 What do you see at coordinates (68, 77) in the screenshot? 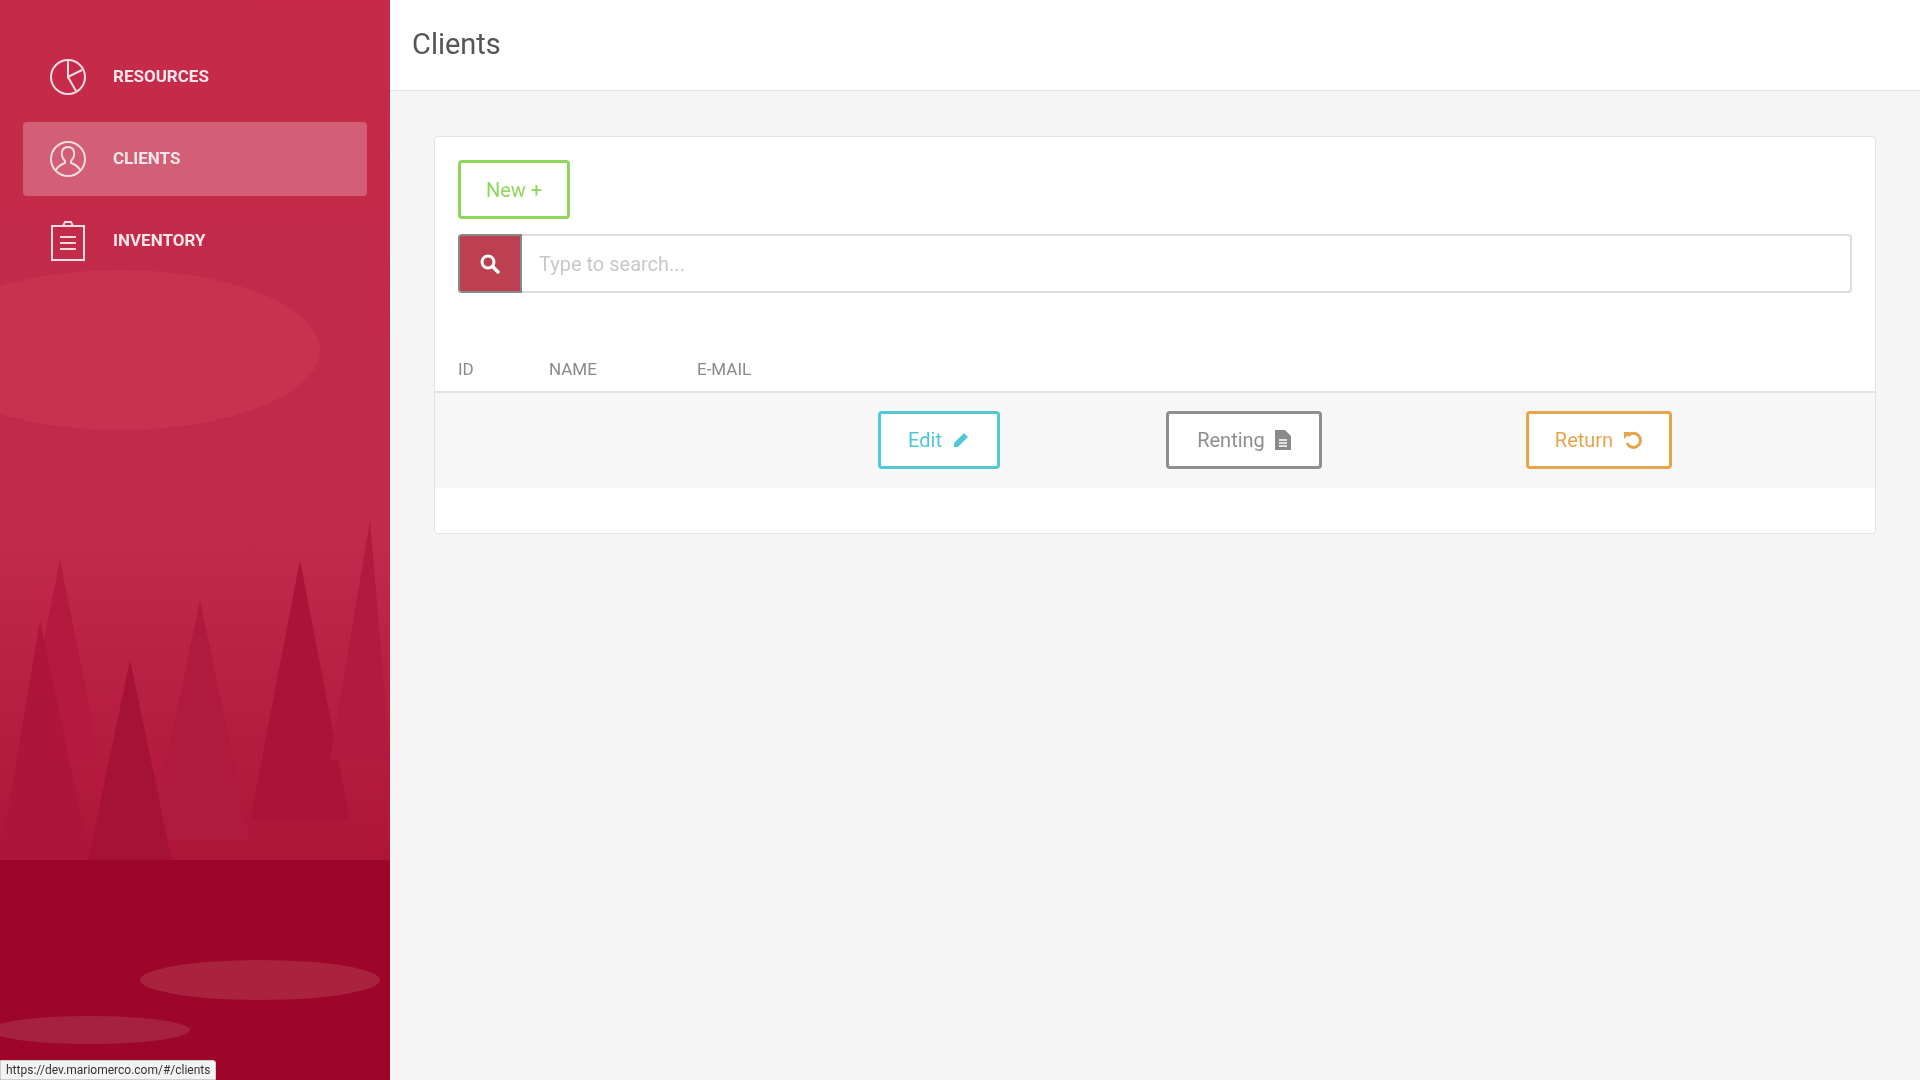
I see `pie-chart-icon` at bounding box center [68, 77].